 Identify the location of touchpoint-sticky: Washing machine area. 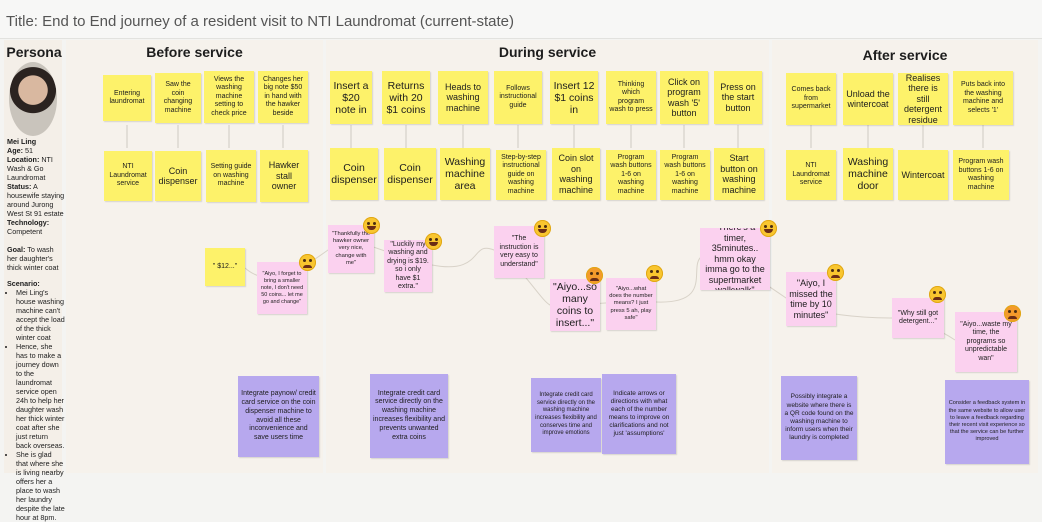
(465, 174).